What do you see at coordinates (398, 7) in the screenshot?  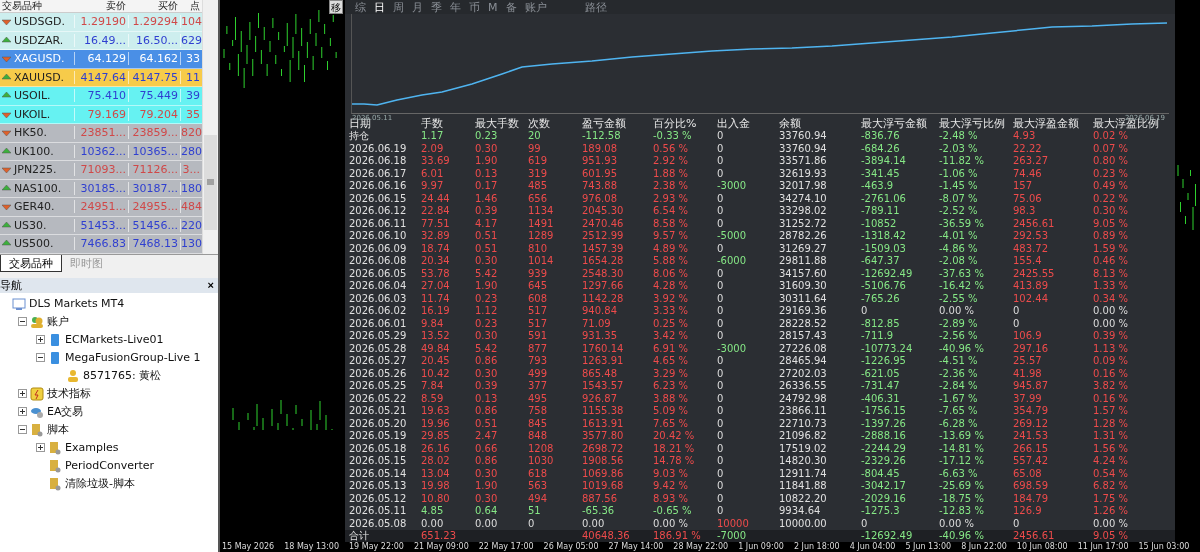 I see `period-tab: 周` at bounding box center [398, 7].